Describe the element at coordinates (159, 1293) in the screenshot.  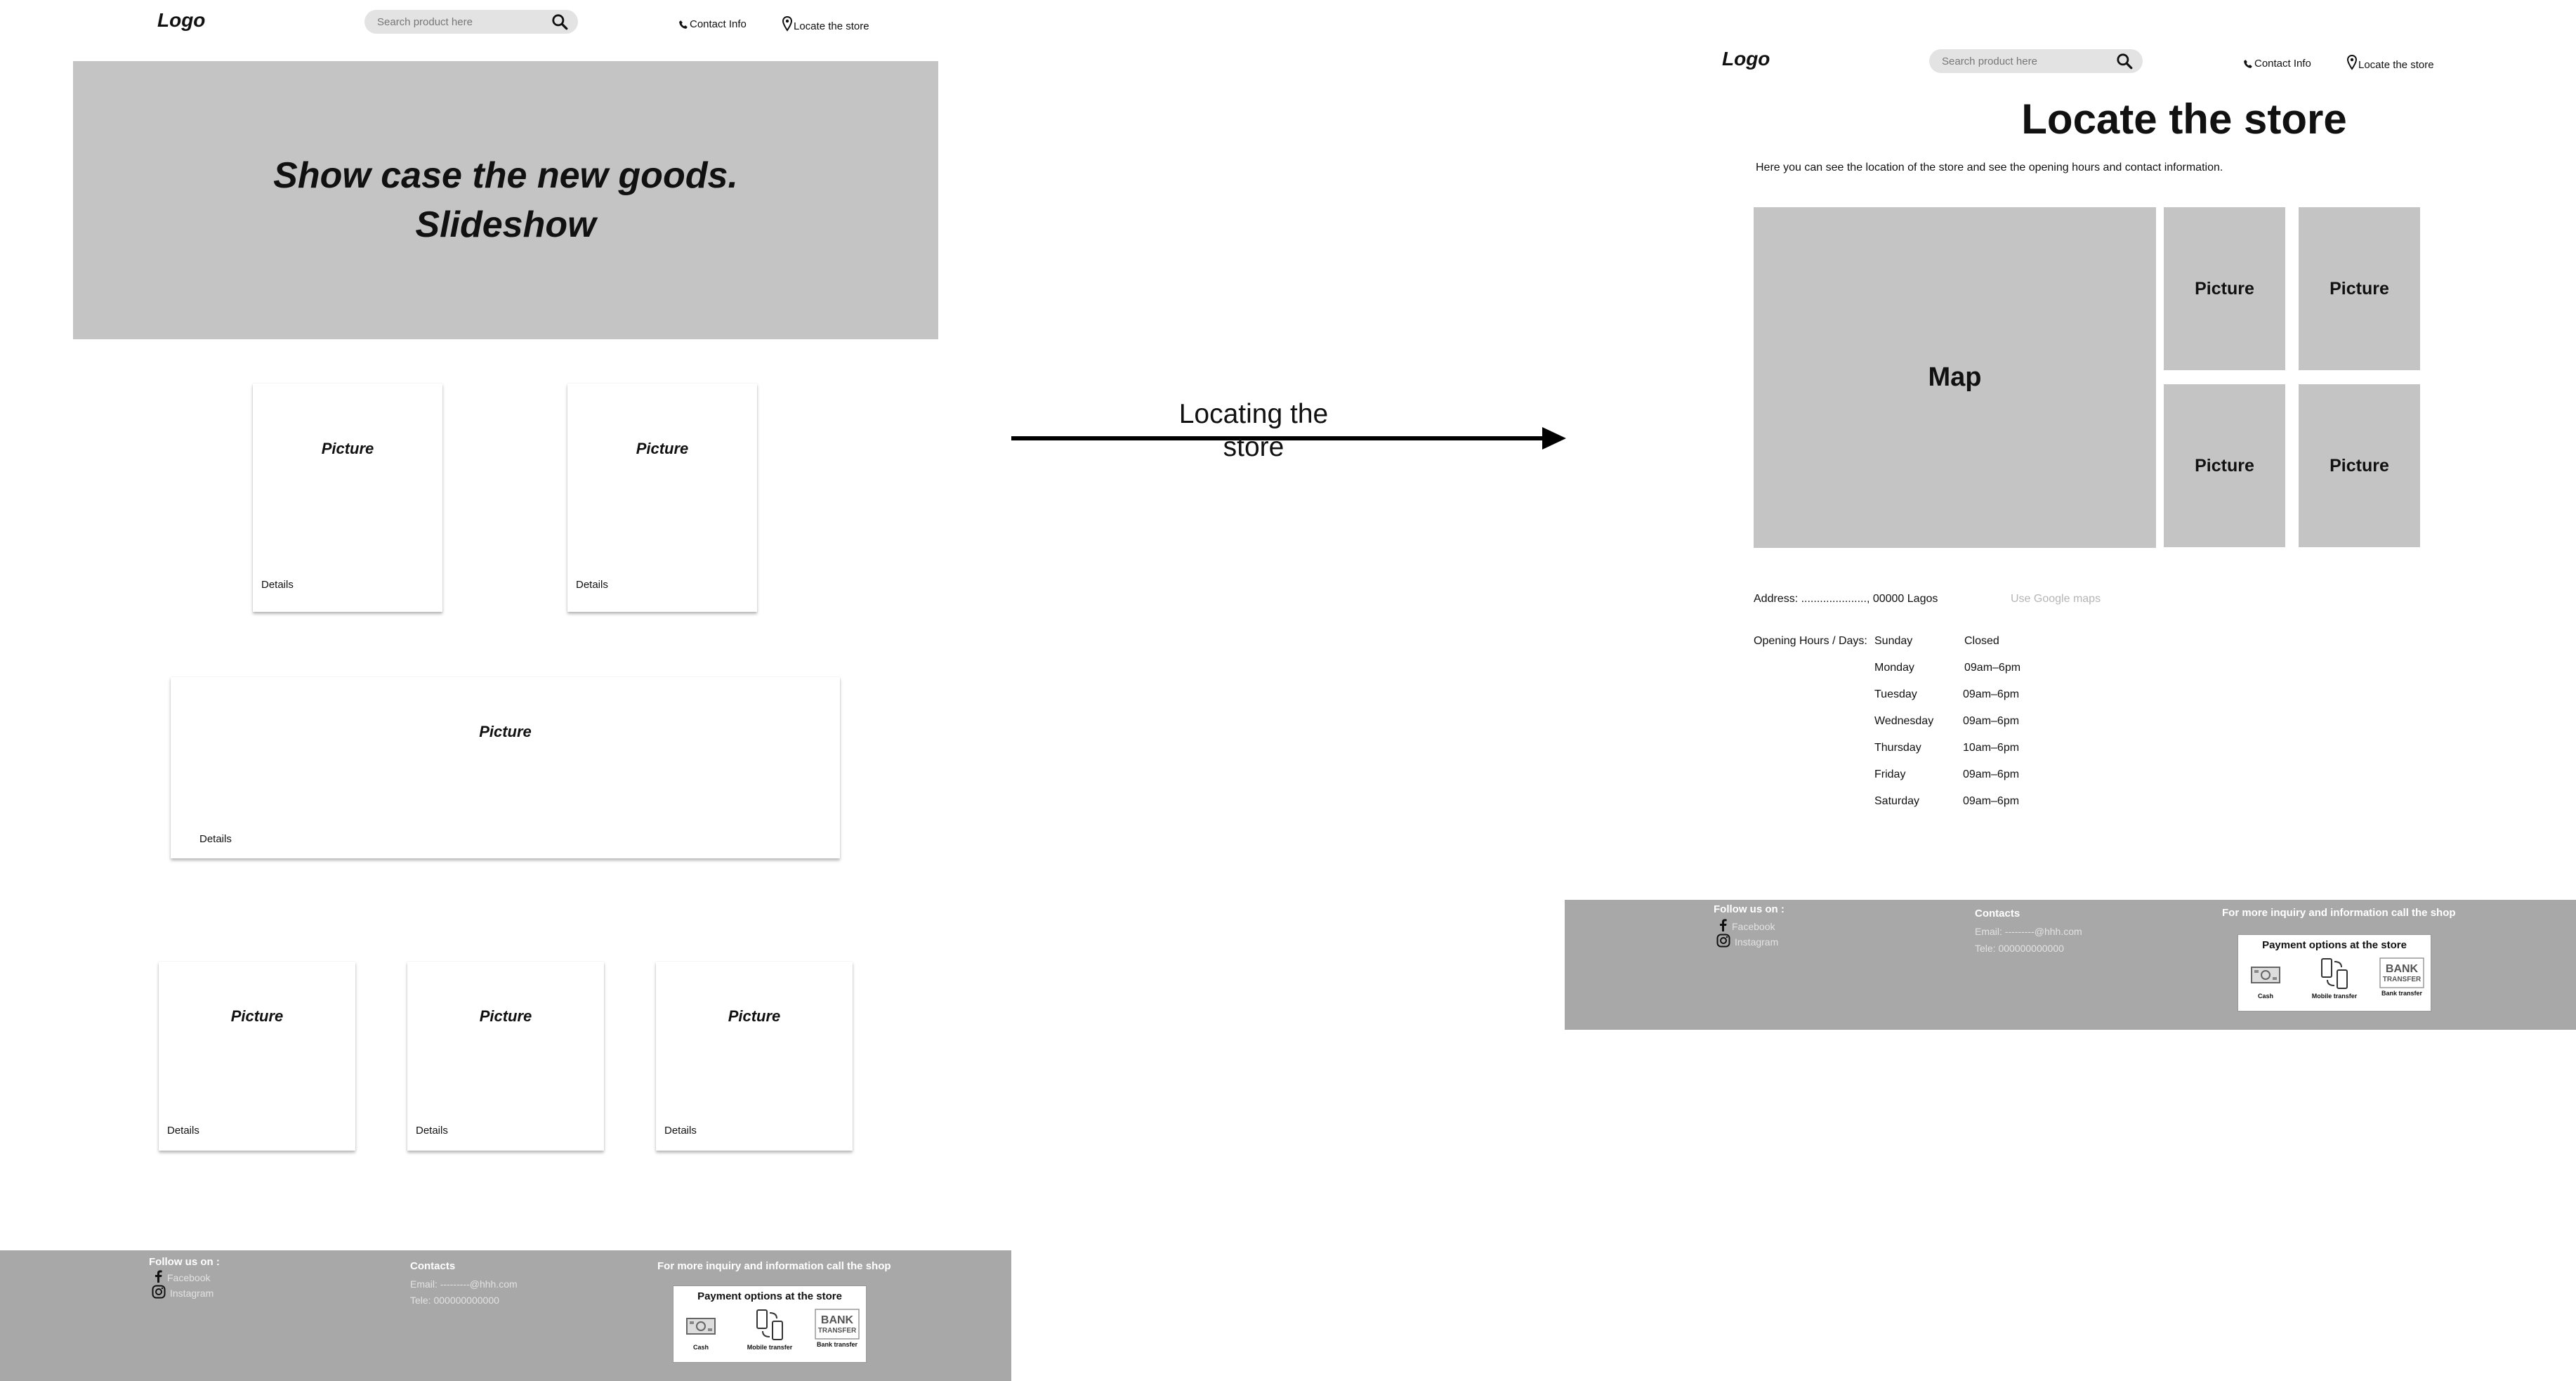
I see `instagram-icon` at that location.